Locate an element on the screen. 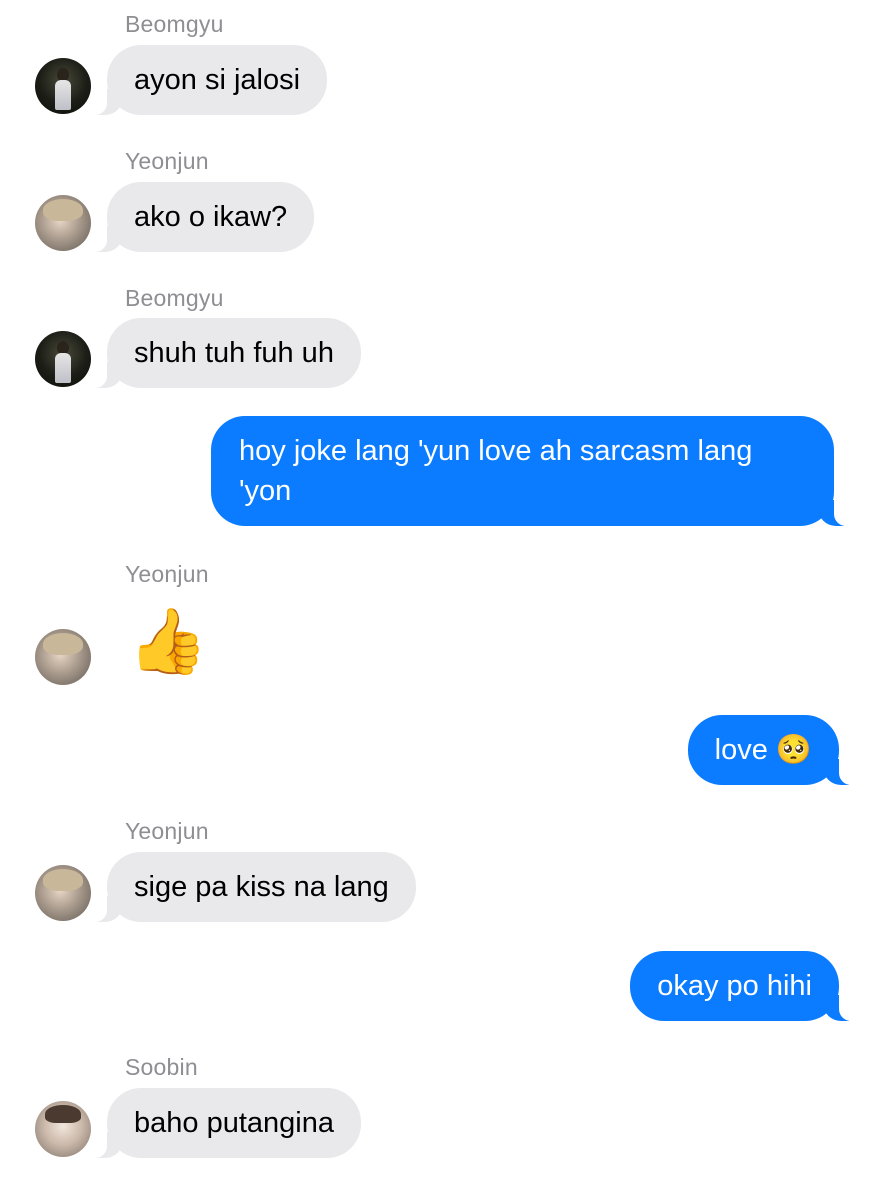  thumbs-up-emoji-message: 👍 is located at coordinates (168, 641).